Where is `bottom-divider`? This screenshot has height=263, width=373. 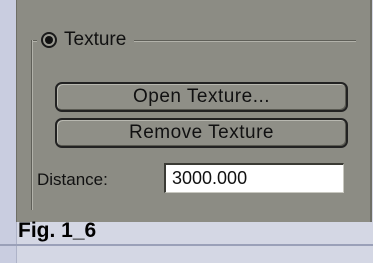 bottom-divider is located at coordinates (186, 245).